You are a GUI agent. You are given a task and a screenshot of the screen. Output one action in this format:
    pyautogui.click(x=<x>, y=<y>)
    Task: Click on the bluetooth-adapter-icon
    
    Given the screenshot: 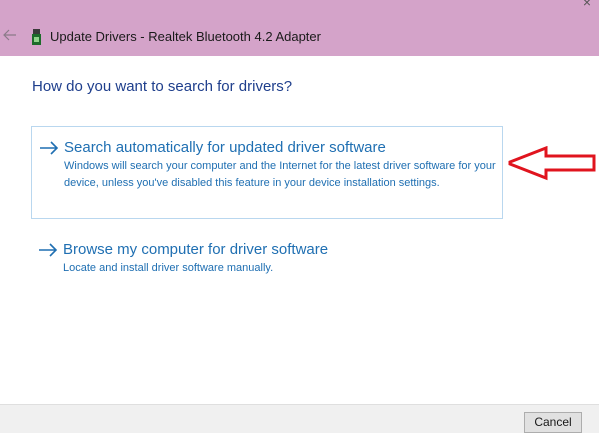 What is the action you would take?
    pyautogui.click(x=36, y=37)
    